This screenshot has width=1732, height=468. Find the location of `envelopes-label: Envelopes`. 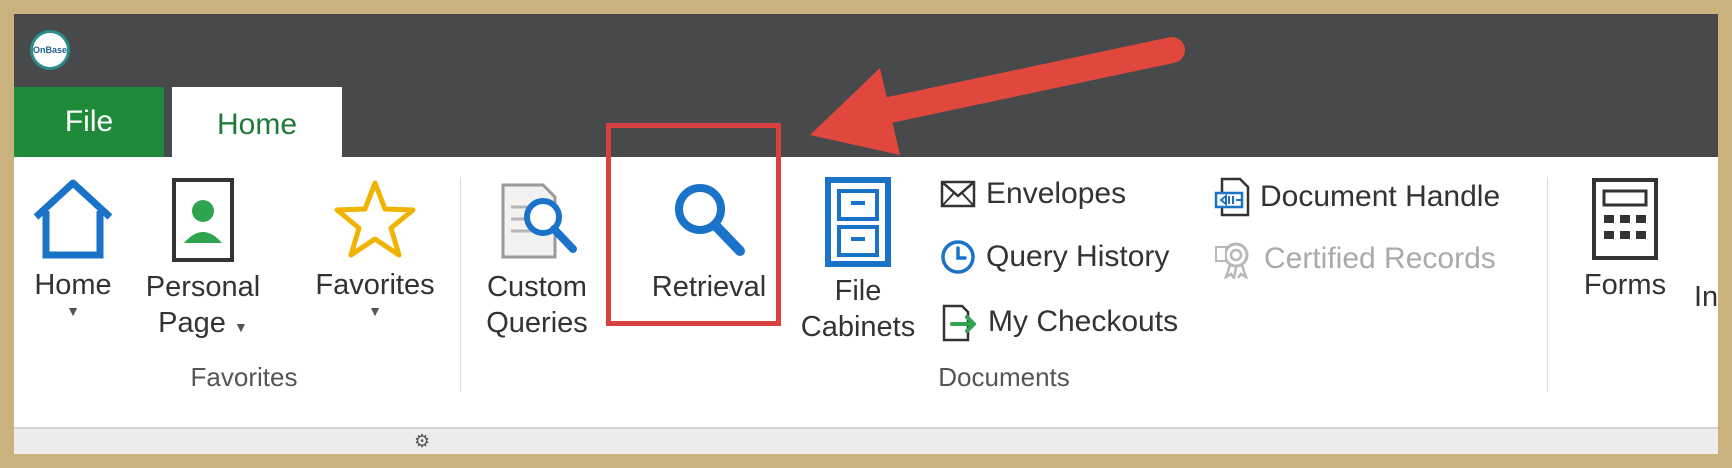

envelopes-label: Envelopes is located at coordinates (1056, 193).